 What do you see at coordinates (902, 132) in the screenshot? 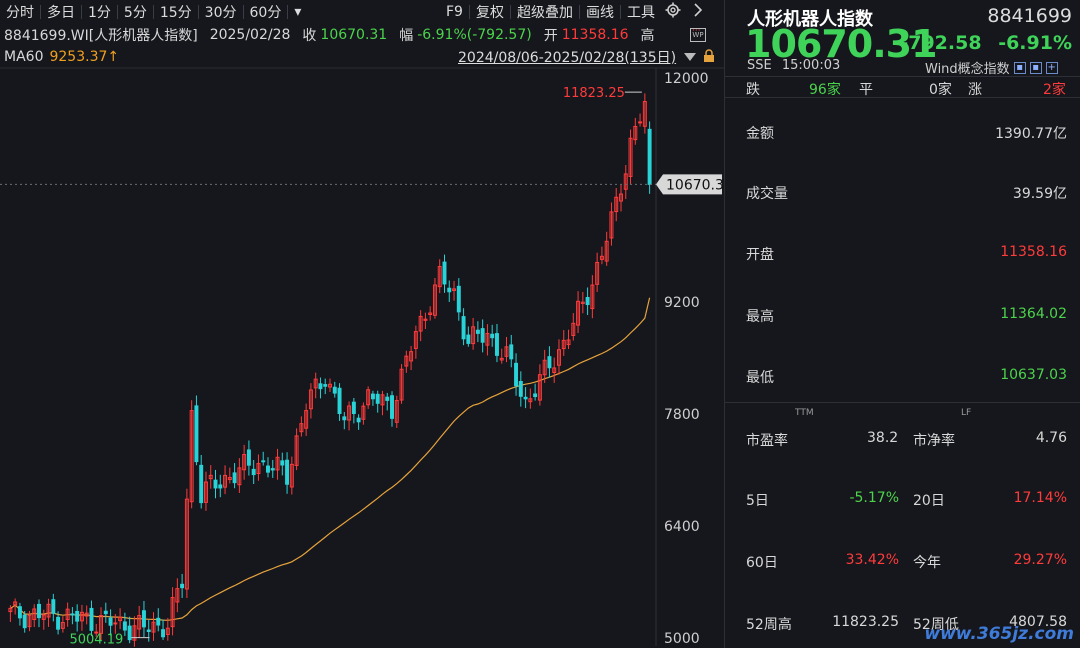
I see `stat-row-amount: 金额 1390.77亿` at bounding box center [902, 132].